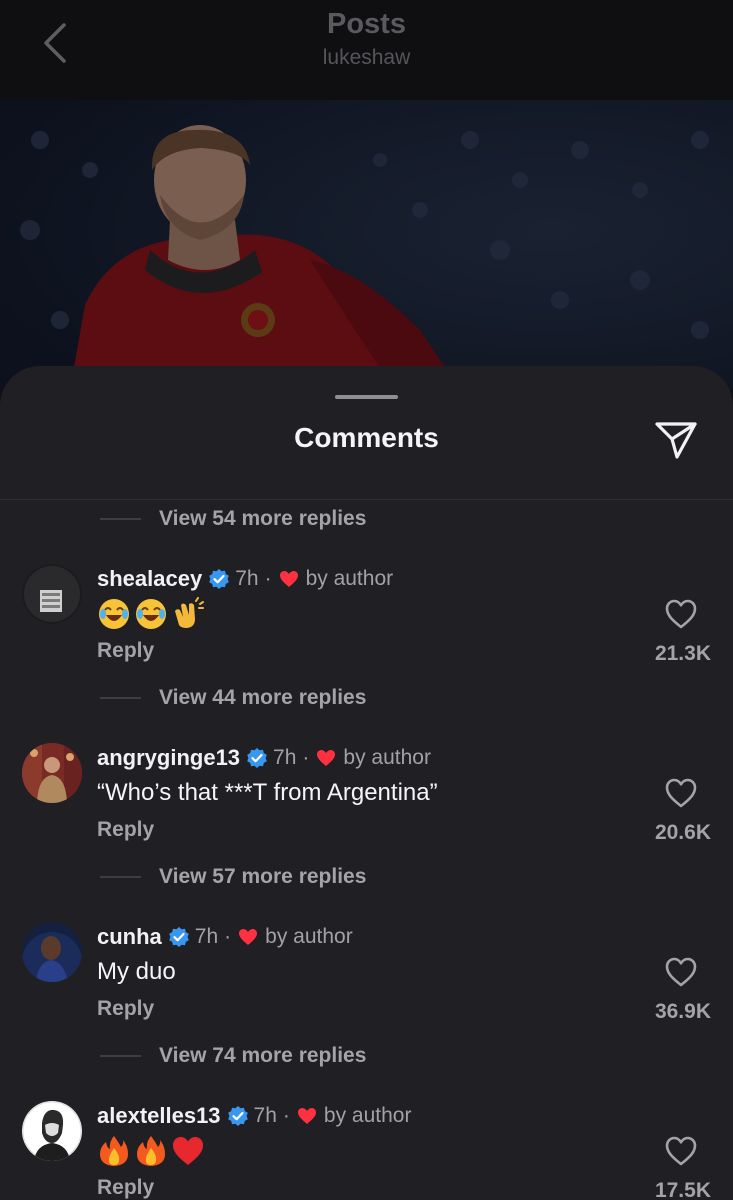  What do you see at coordinates (366, 437) in the screenshot?
I see `comments-title: Comments` at bounding box center [366, 437].